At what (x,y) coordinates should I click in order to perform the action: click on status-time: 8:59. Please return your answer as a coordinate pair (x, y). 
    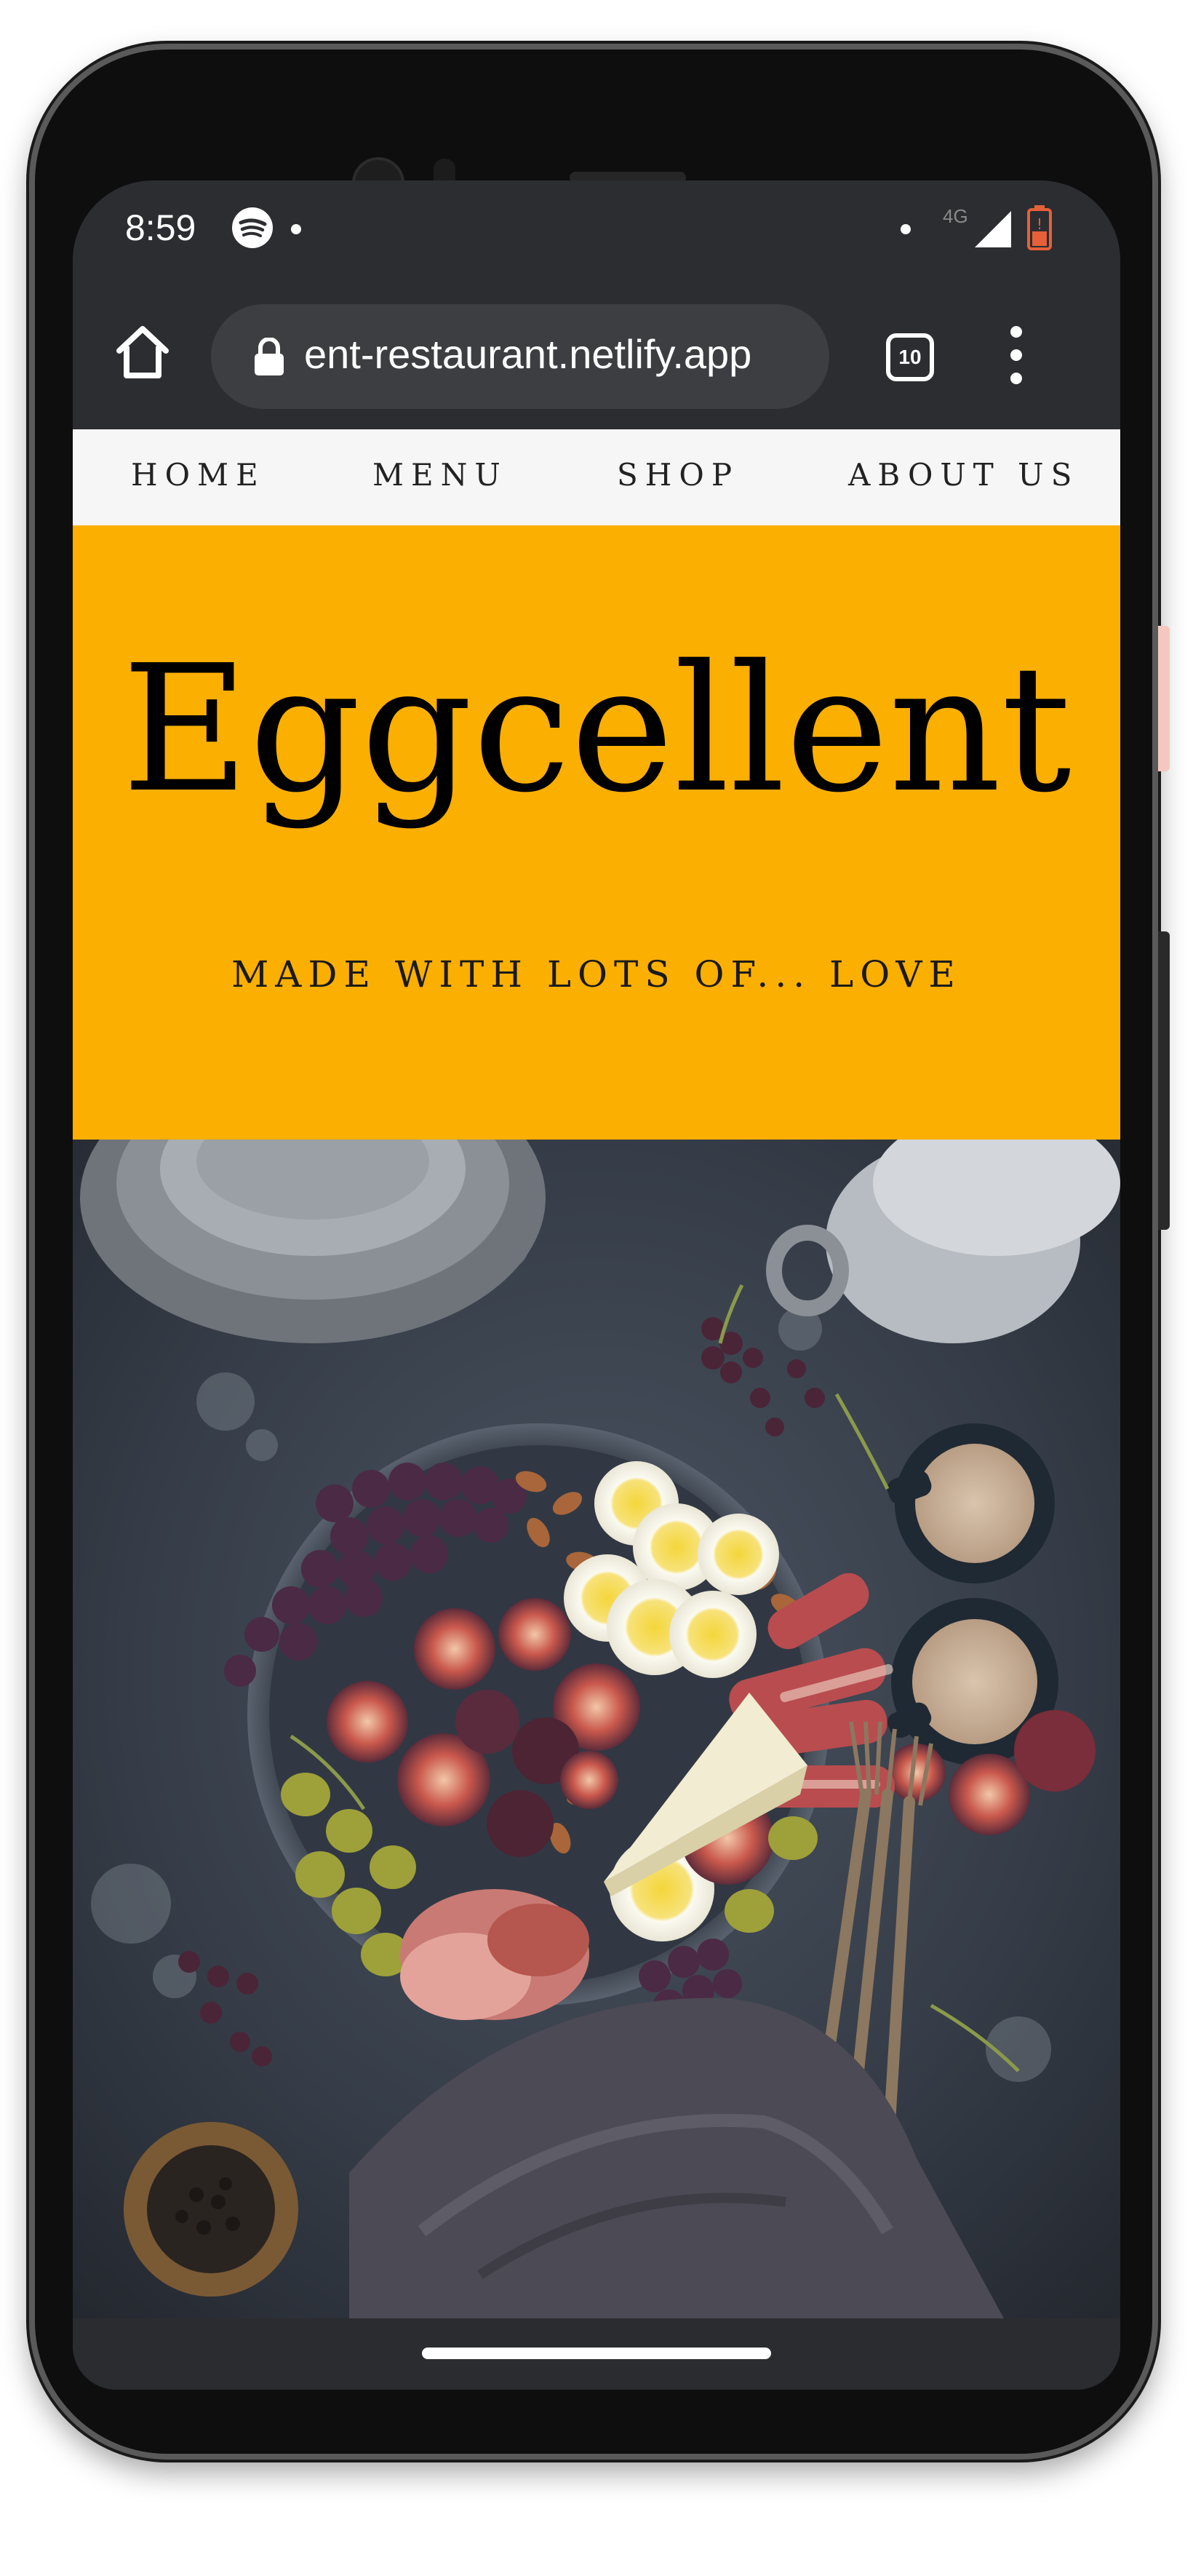
    Looking at the image, I should click on (160, 227).